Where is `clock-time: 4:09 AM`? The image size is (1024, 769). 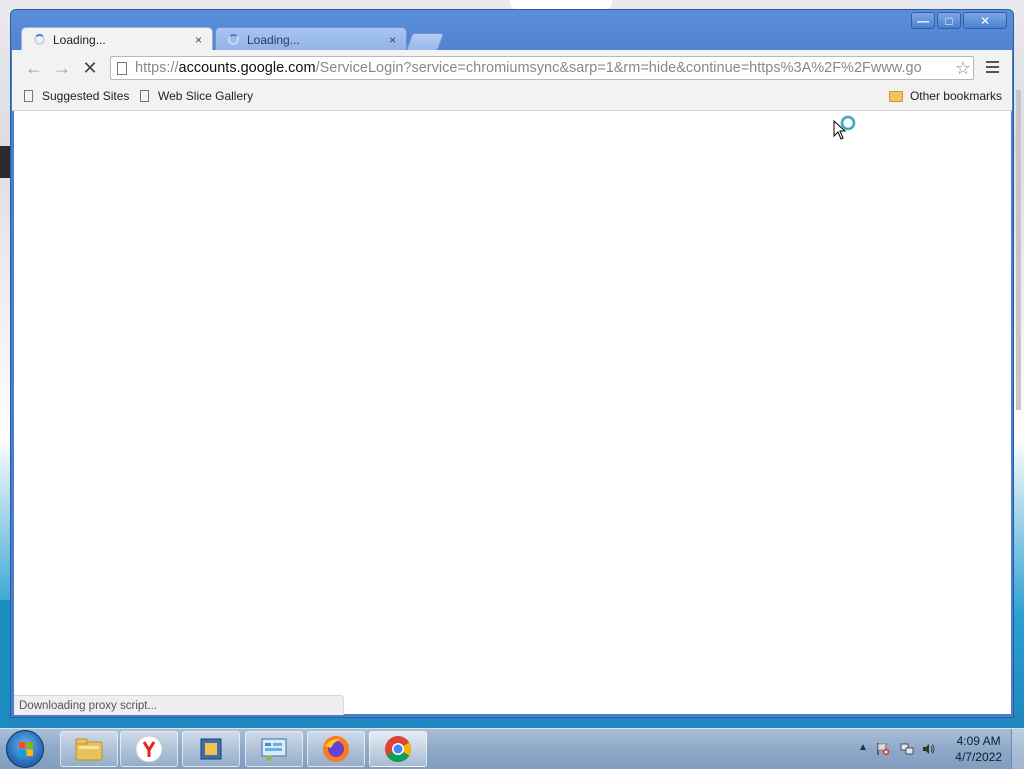 clock-time: 4:09 AM is located at coordinates (978, 741).